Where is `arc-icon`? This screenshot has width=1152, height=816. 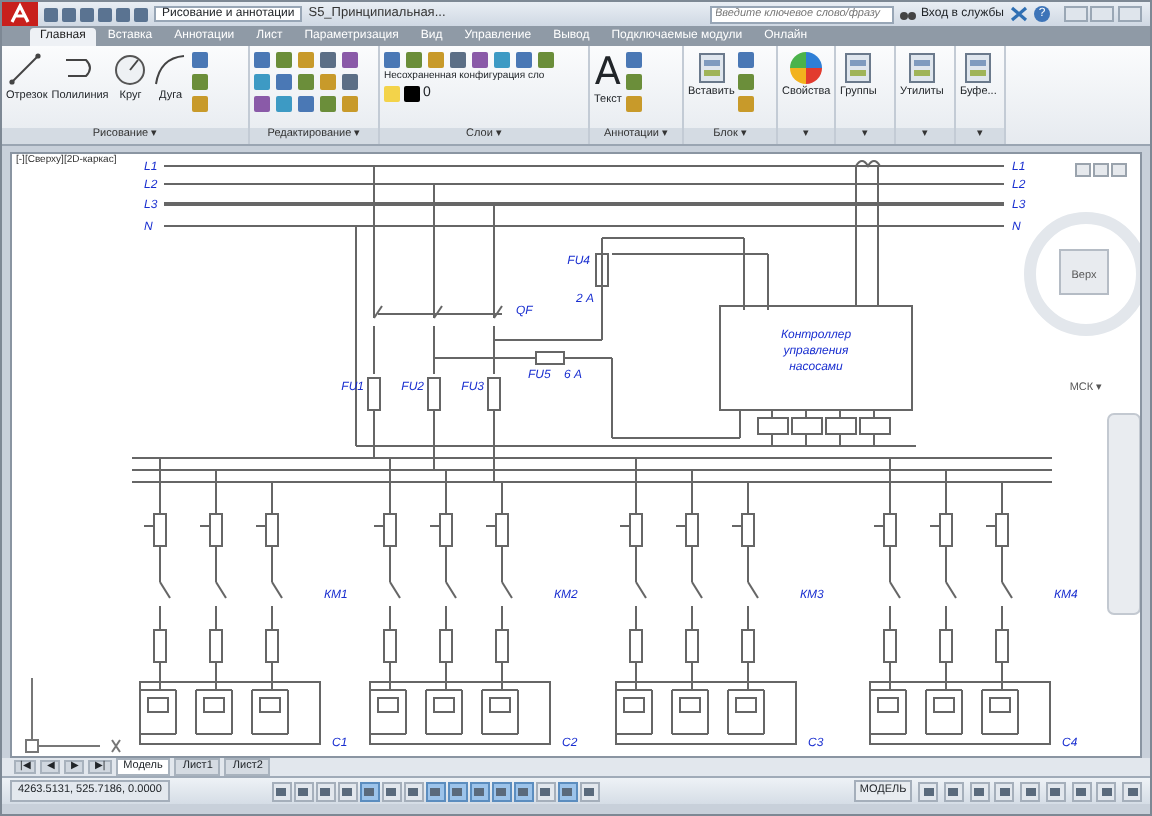 arc-icon is located at coordinates (170, 70).